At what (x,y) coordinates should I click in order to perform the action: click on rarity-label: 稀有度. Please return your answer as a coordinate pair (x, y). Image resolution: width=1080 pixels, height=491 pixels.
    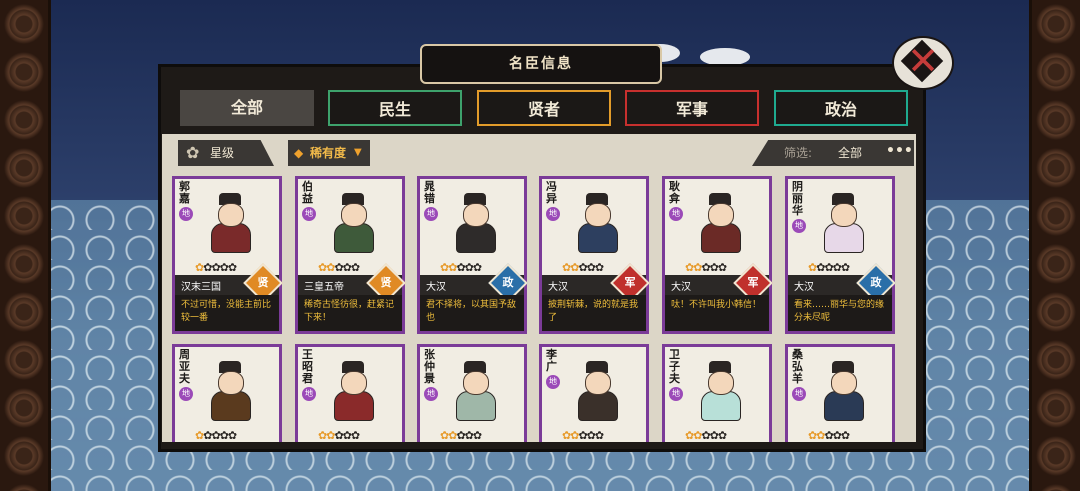
    Looking at the image, I should click on (328, 153).